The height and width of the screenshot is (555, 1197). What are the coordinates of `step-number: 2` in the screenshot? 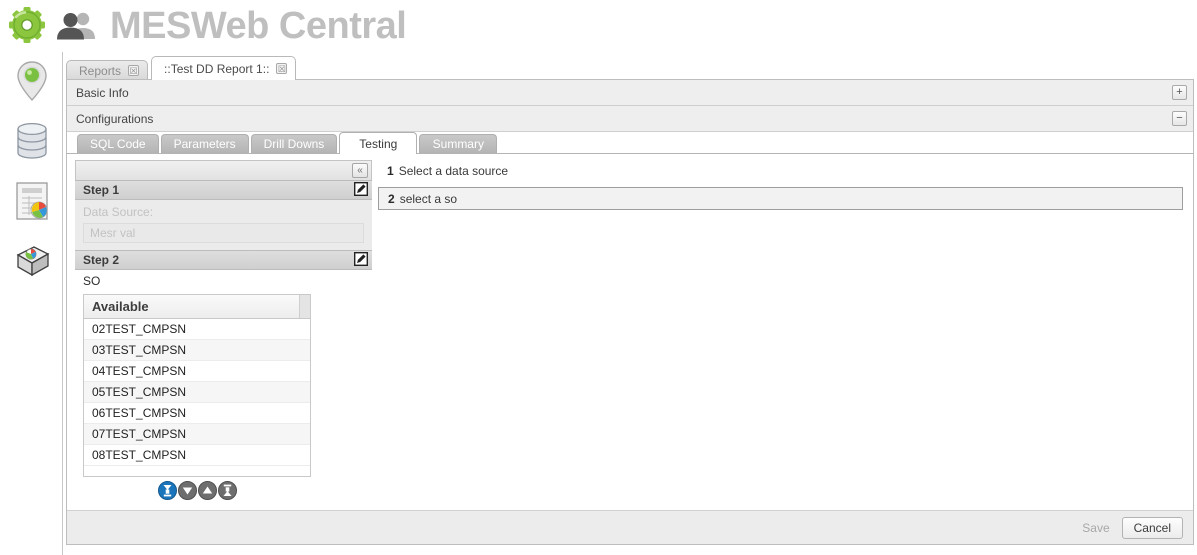 It's located at (391, 198).